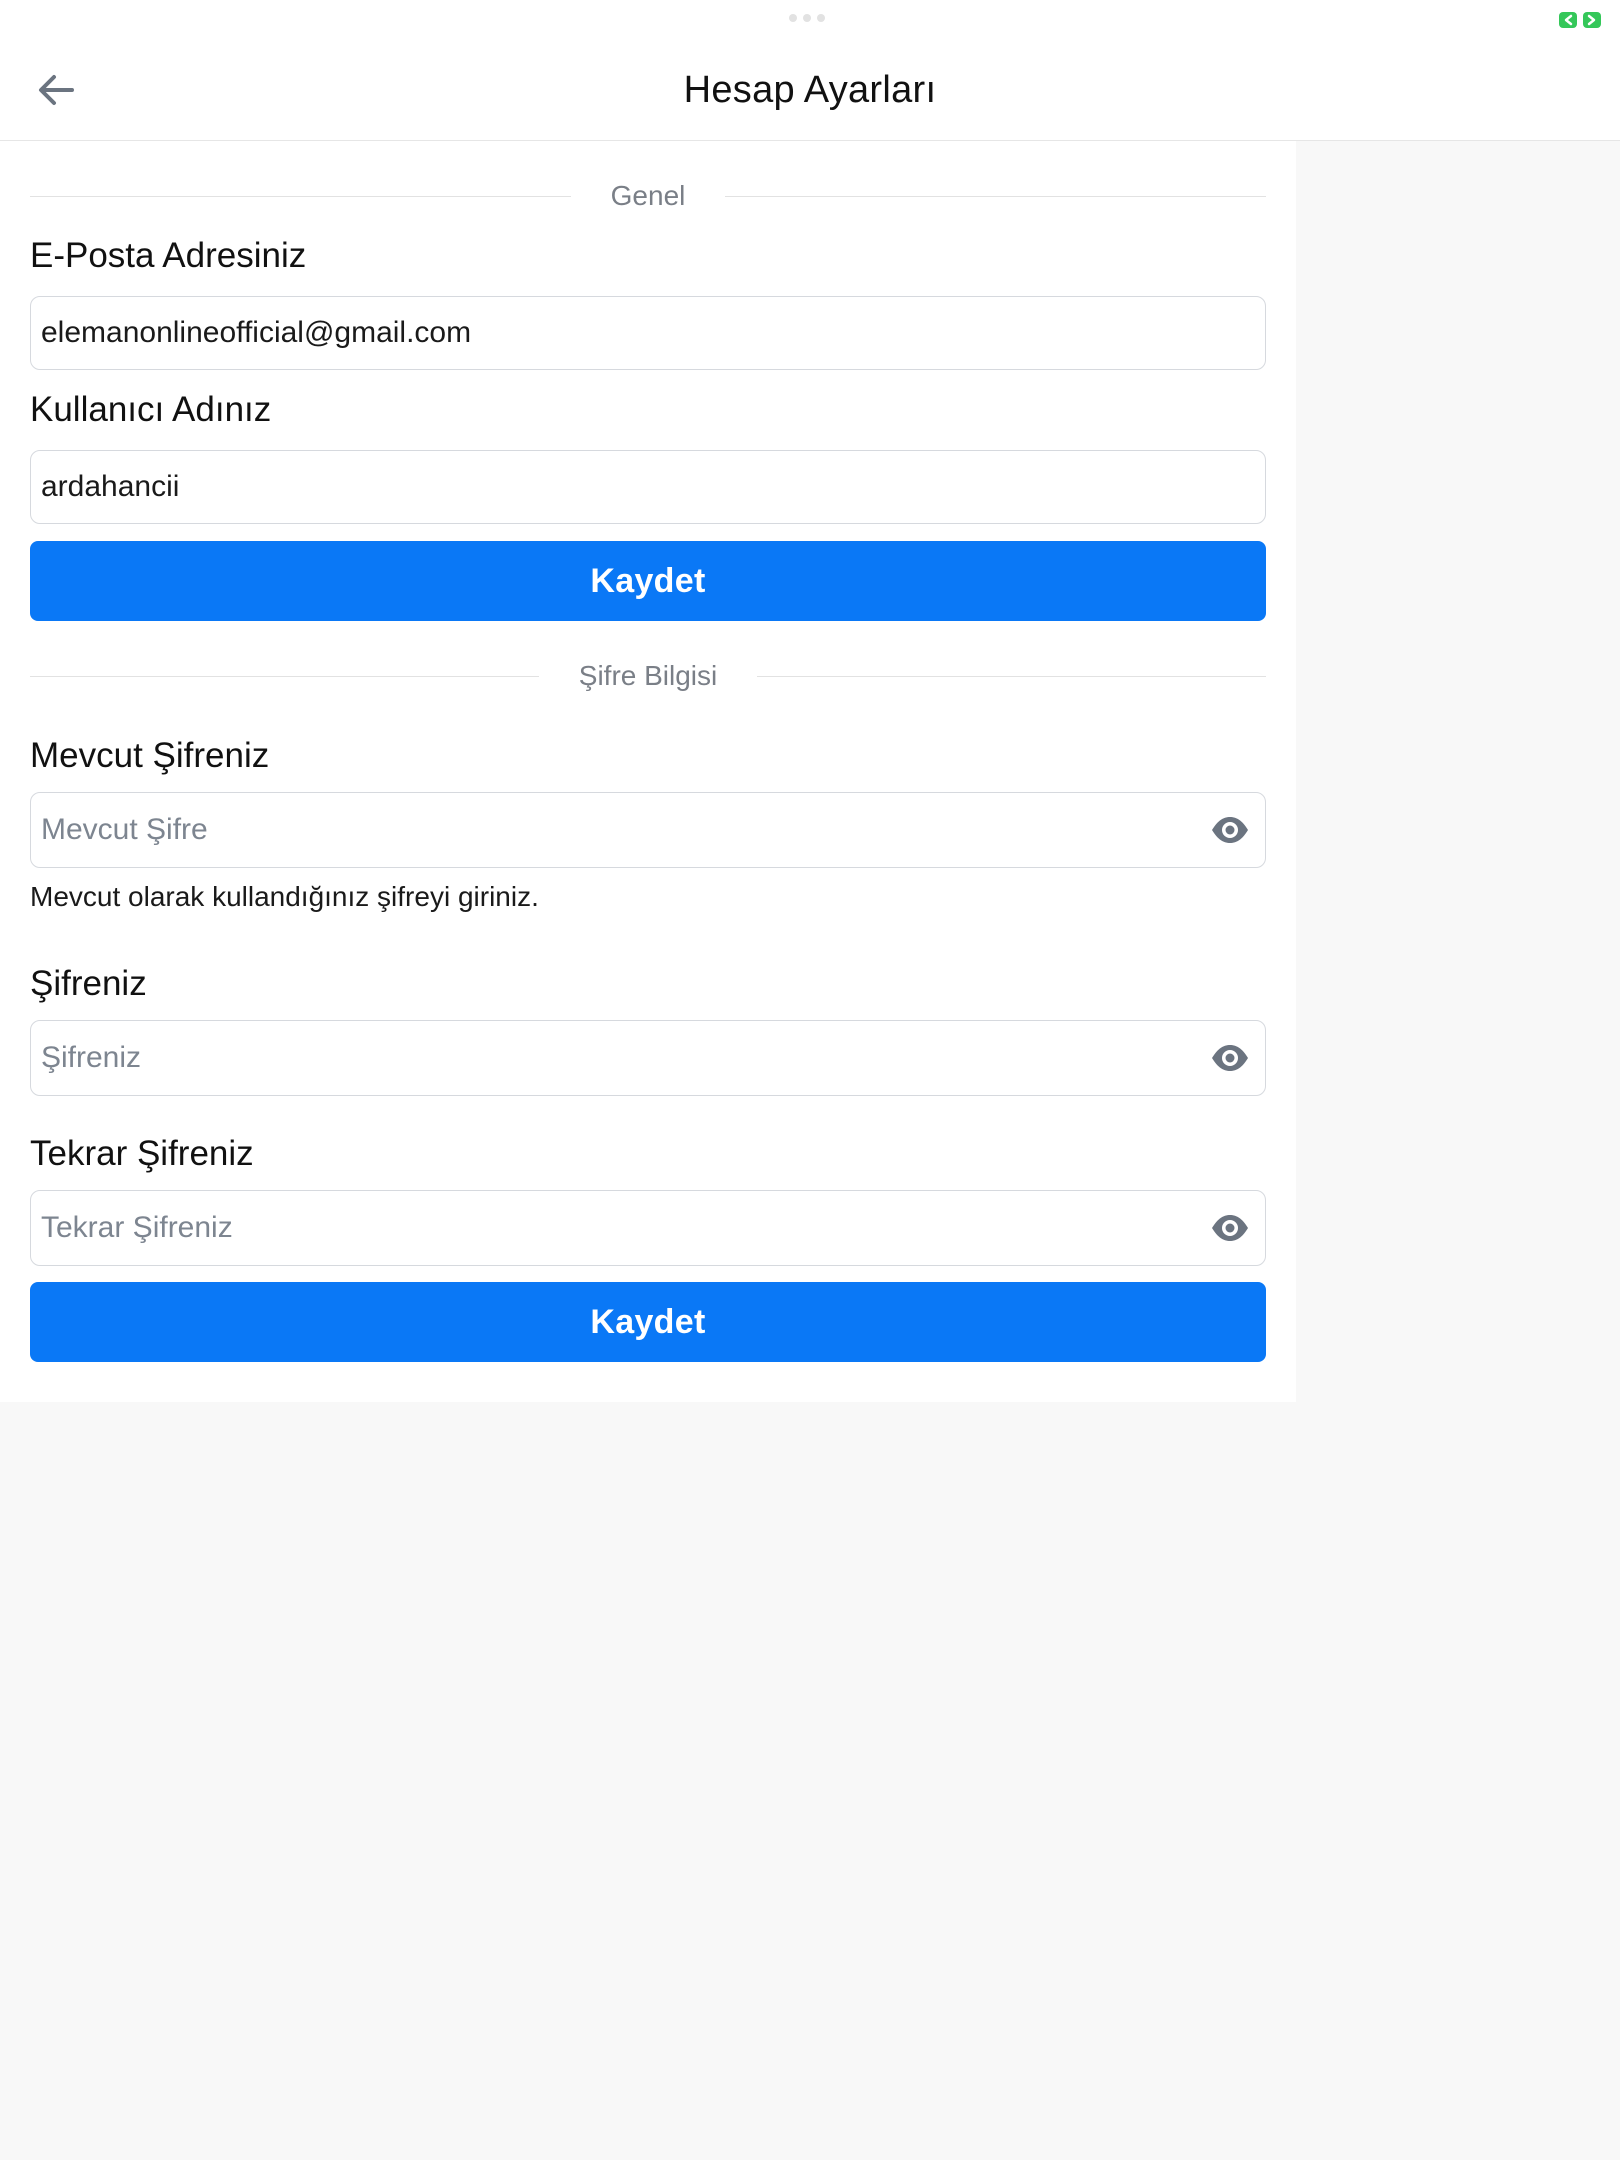 Image resolution: width=1620 pixels, height=2160 pixels. I want to click on toggle-new-password-visibility, so click(1230, 1058).